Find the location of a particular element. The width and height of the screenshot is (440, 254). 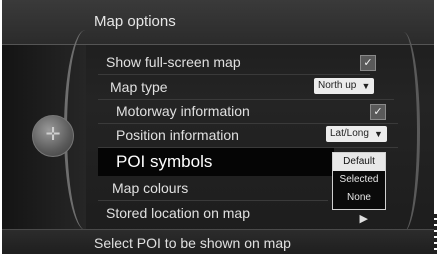

menu-item-label: Stored location on map is located at coordinates (178, 213).